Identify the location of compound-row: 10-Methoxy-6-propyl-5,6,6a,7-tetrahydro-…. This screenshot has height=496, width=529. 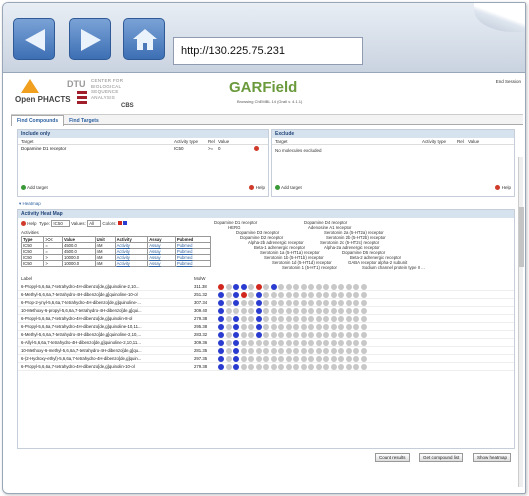
(266, 311).